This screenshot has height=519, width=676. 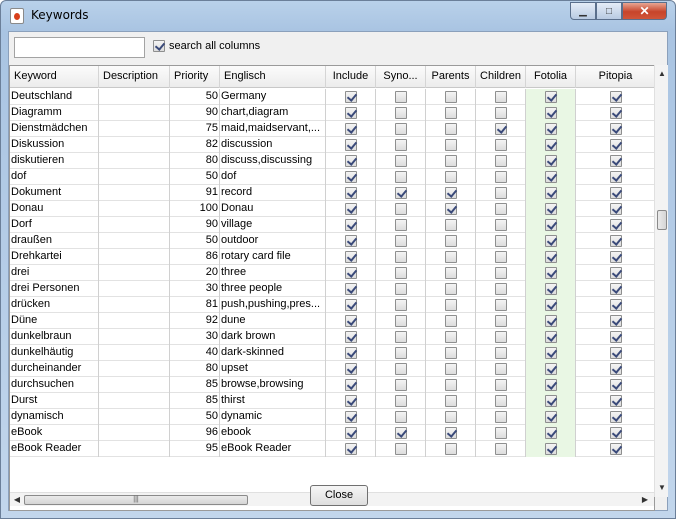 I want to click on cell-priority: 50, so click(x=195, y=177).